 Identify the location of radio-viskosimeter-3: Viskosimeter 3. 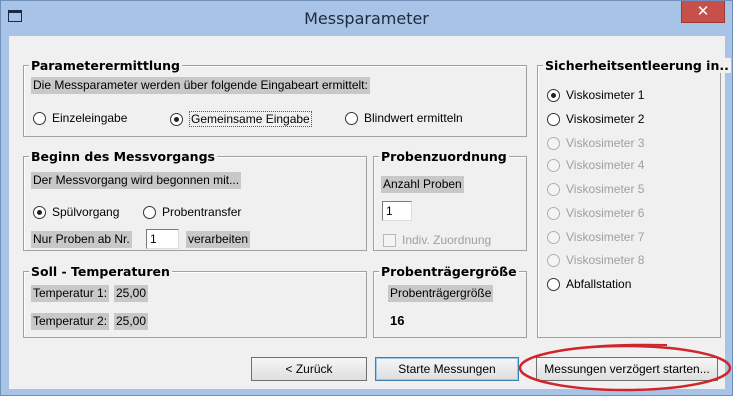
(595, 143).